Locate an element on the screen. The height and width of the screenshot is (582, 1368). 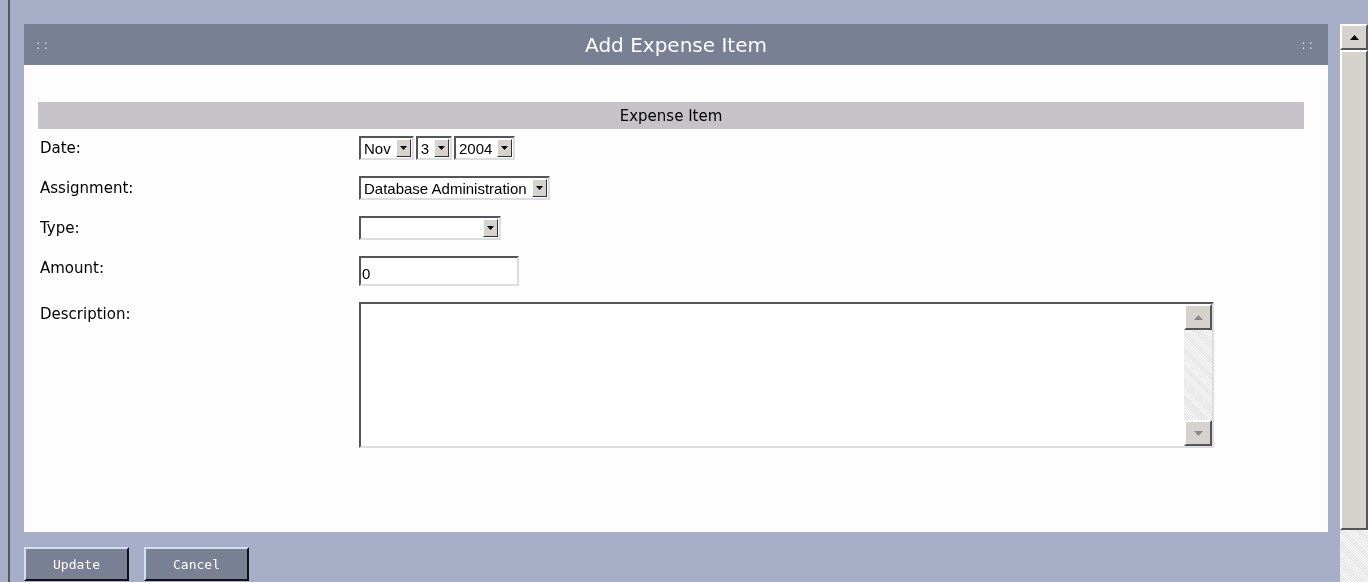
field-label: Amount: is located at coordinates (72, 267).